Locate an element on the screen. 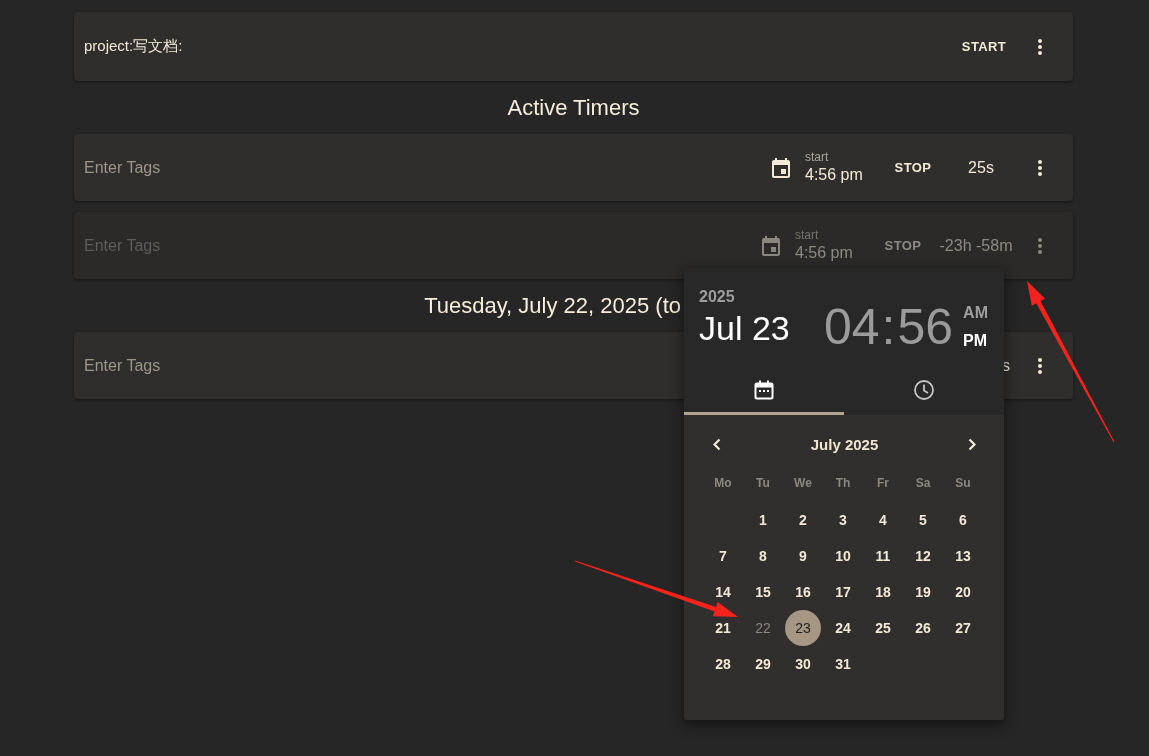 The image size is (1149, 756). calendar-day: 21 is located at coordinates (723, 628).